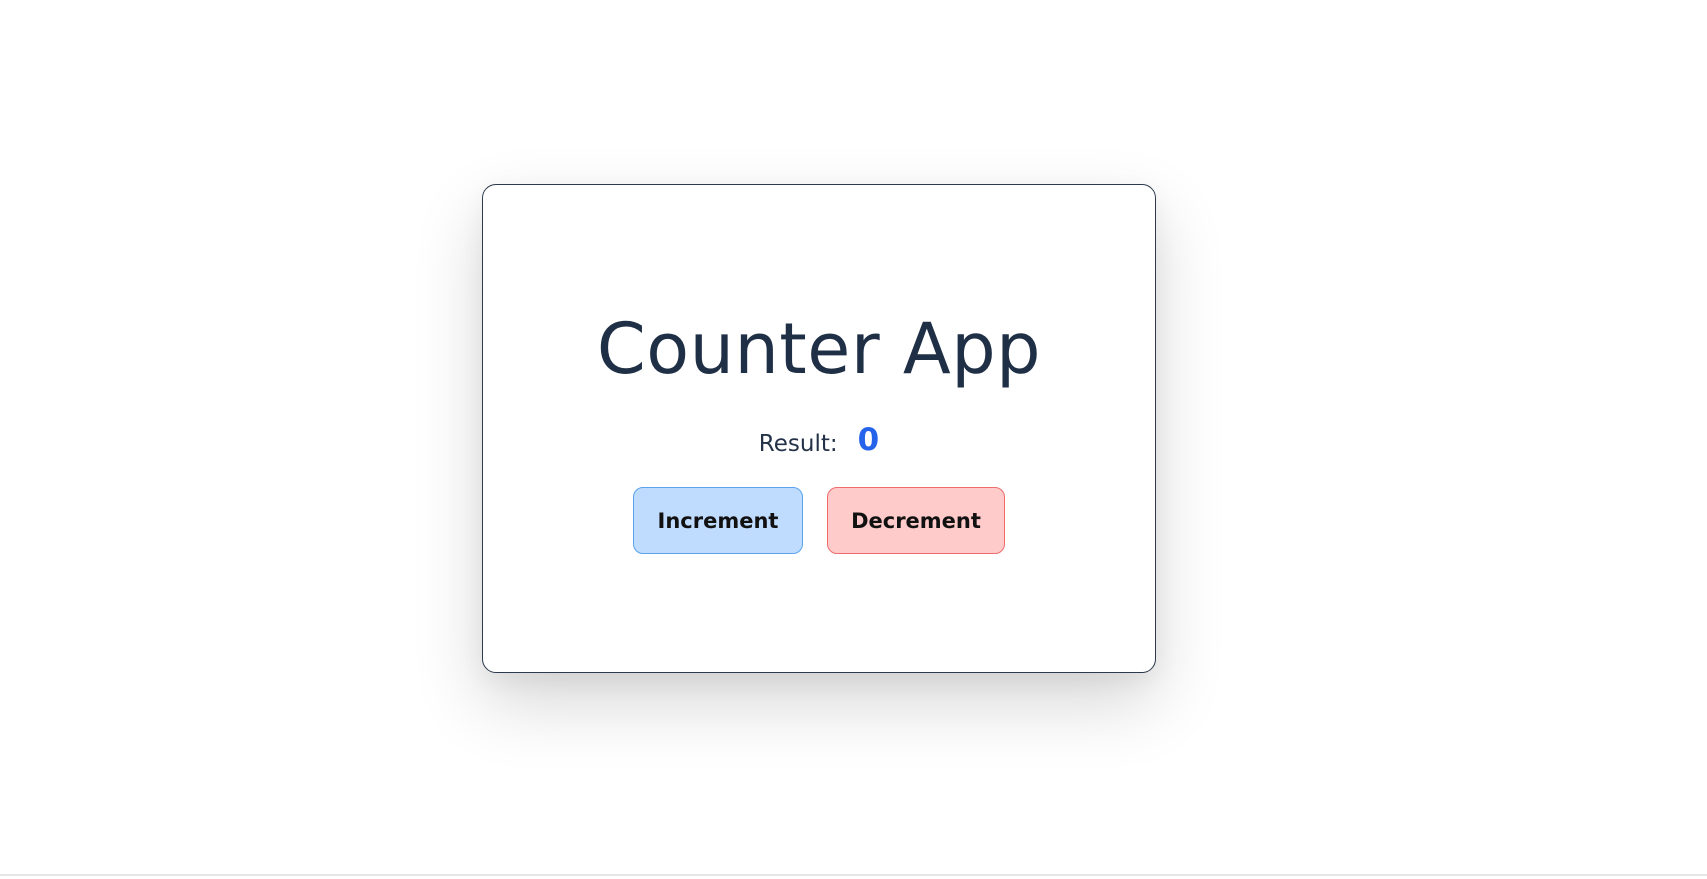 This screenshot has width=1707, height=879. What do you see at coordinates (819, 520) in the screenshot?
I see `button-group: Increment Decrement` at bounding box center [819, 520].